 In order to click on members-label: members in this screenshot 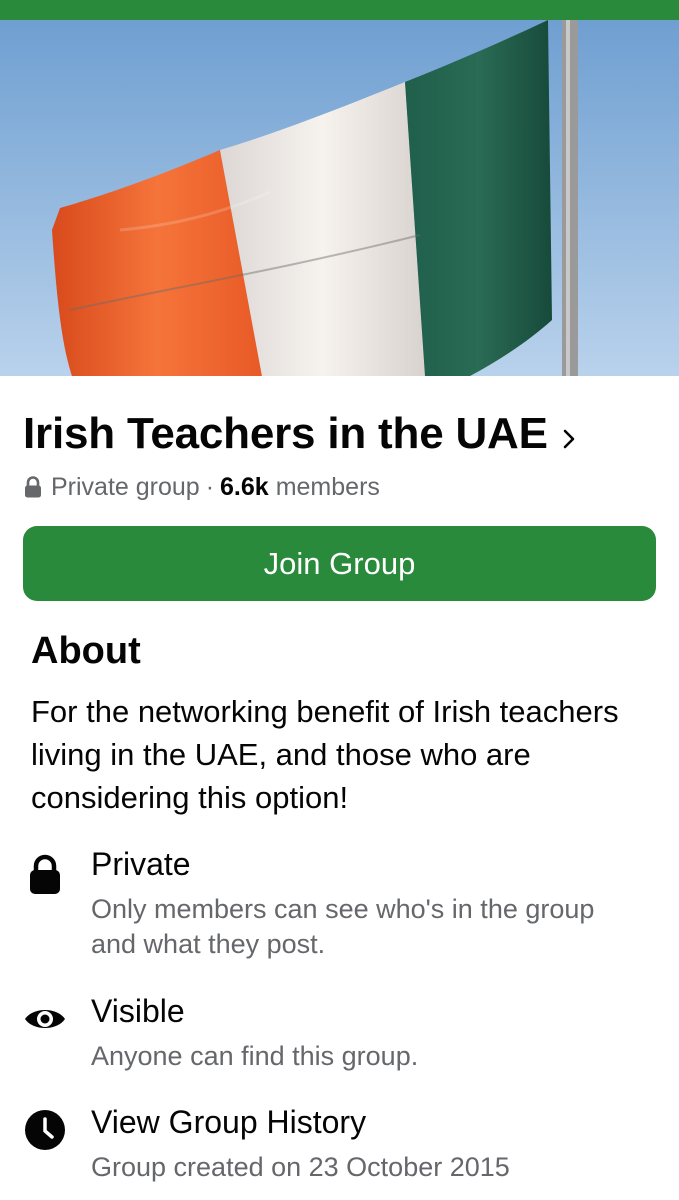, I will do `click(328, 487)`.